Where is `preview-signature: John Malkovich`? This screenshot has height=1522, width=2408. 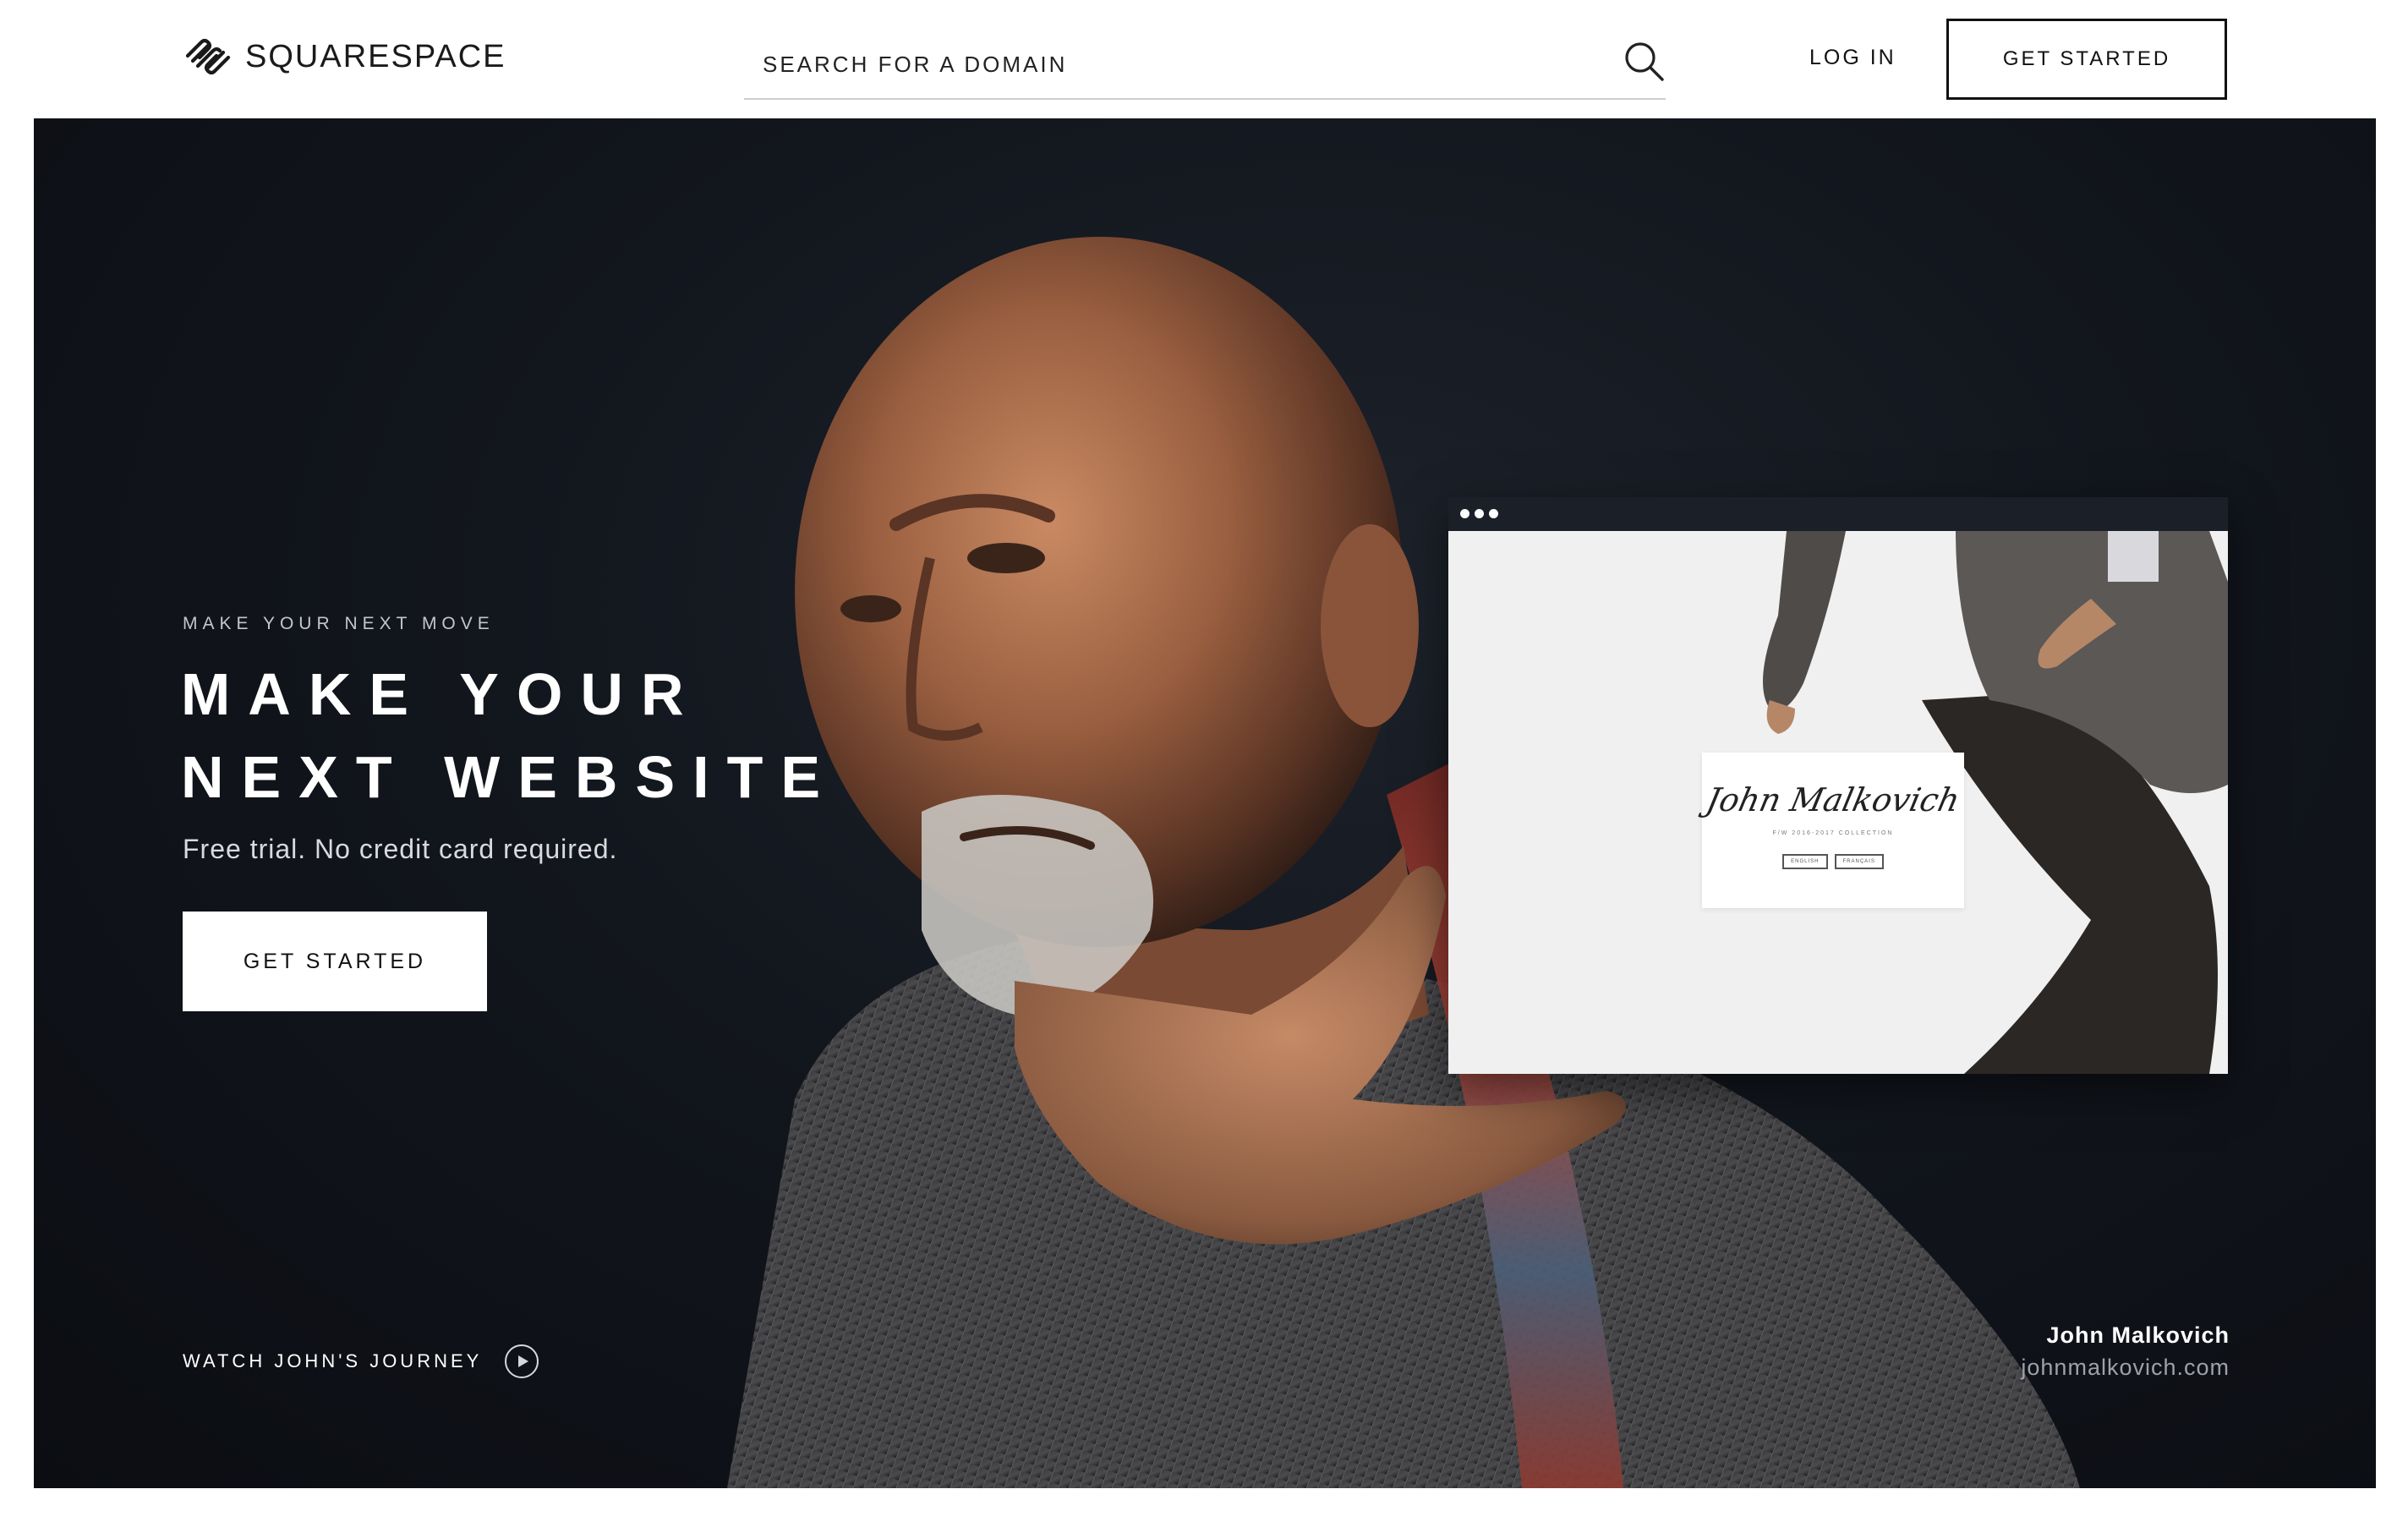 preview-signature: John Malkovich is located at coordinates (1833, 799).